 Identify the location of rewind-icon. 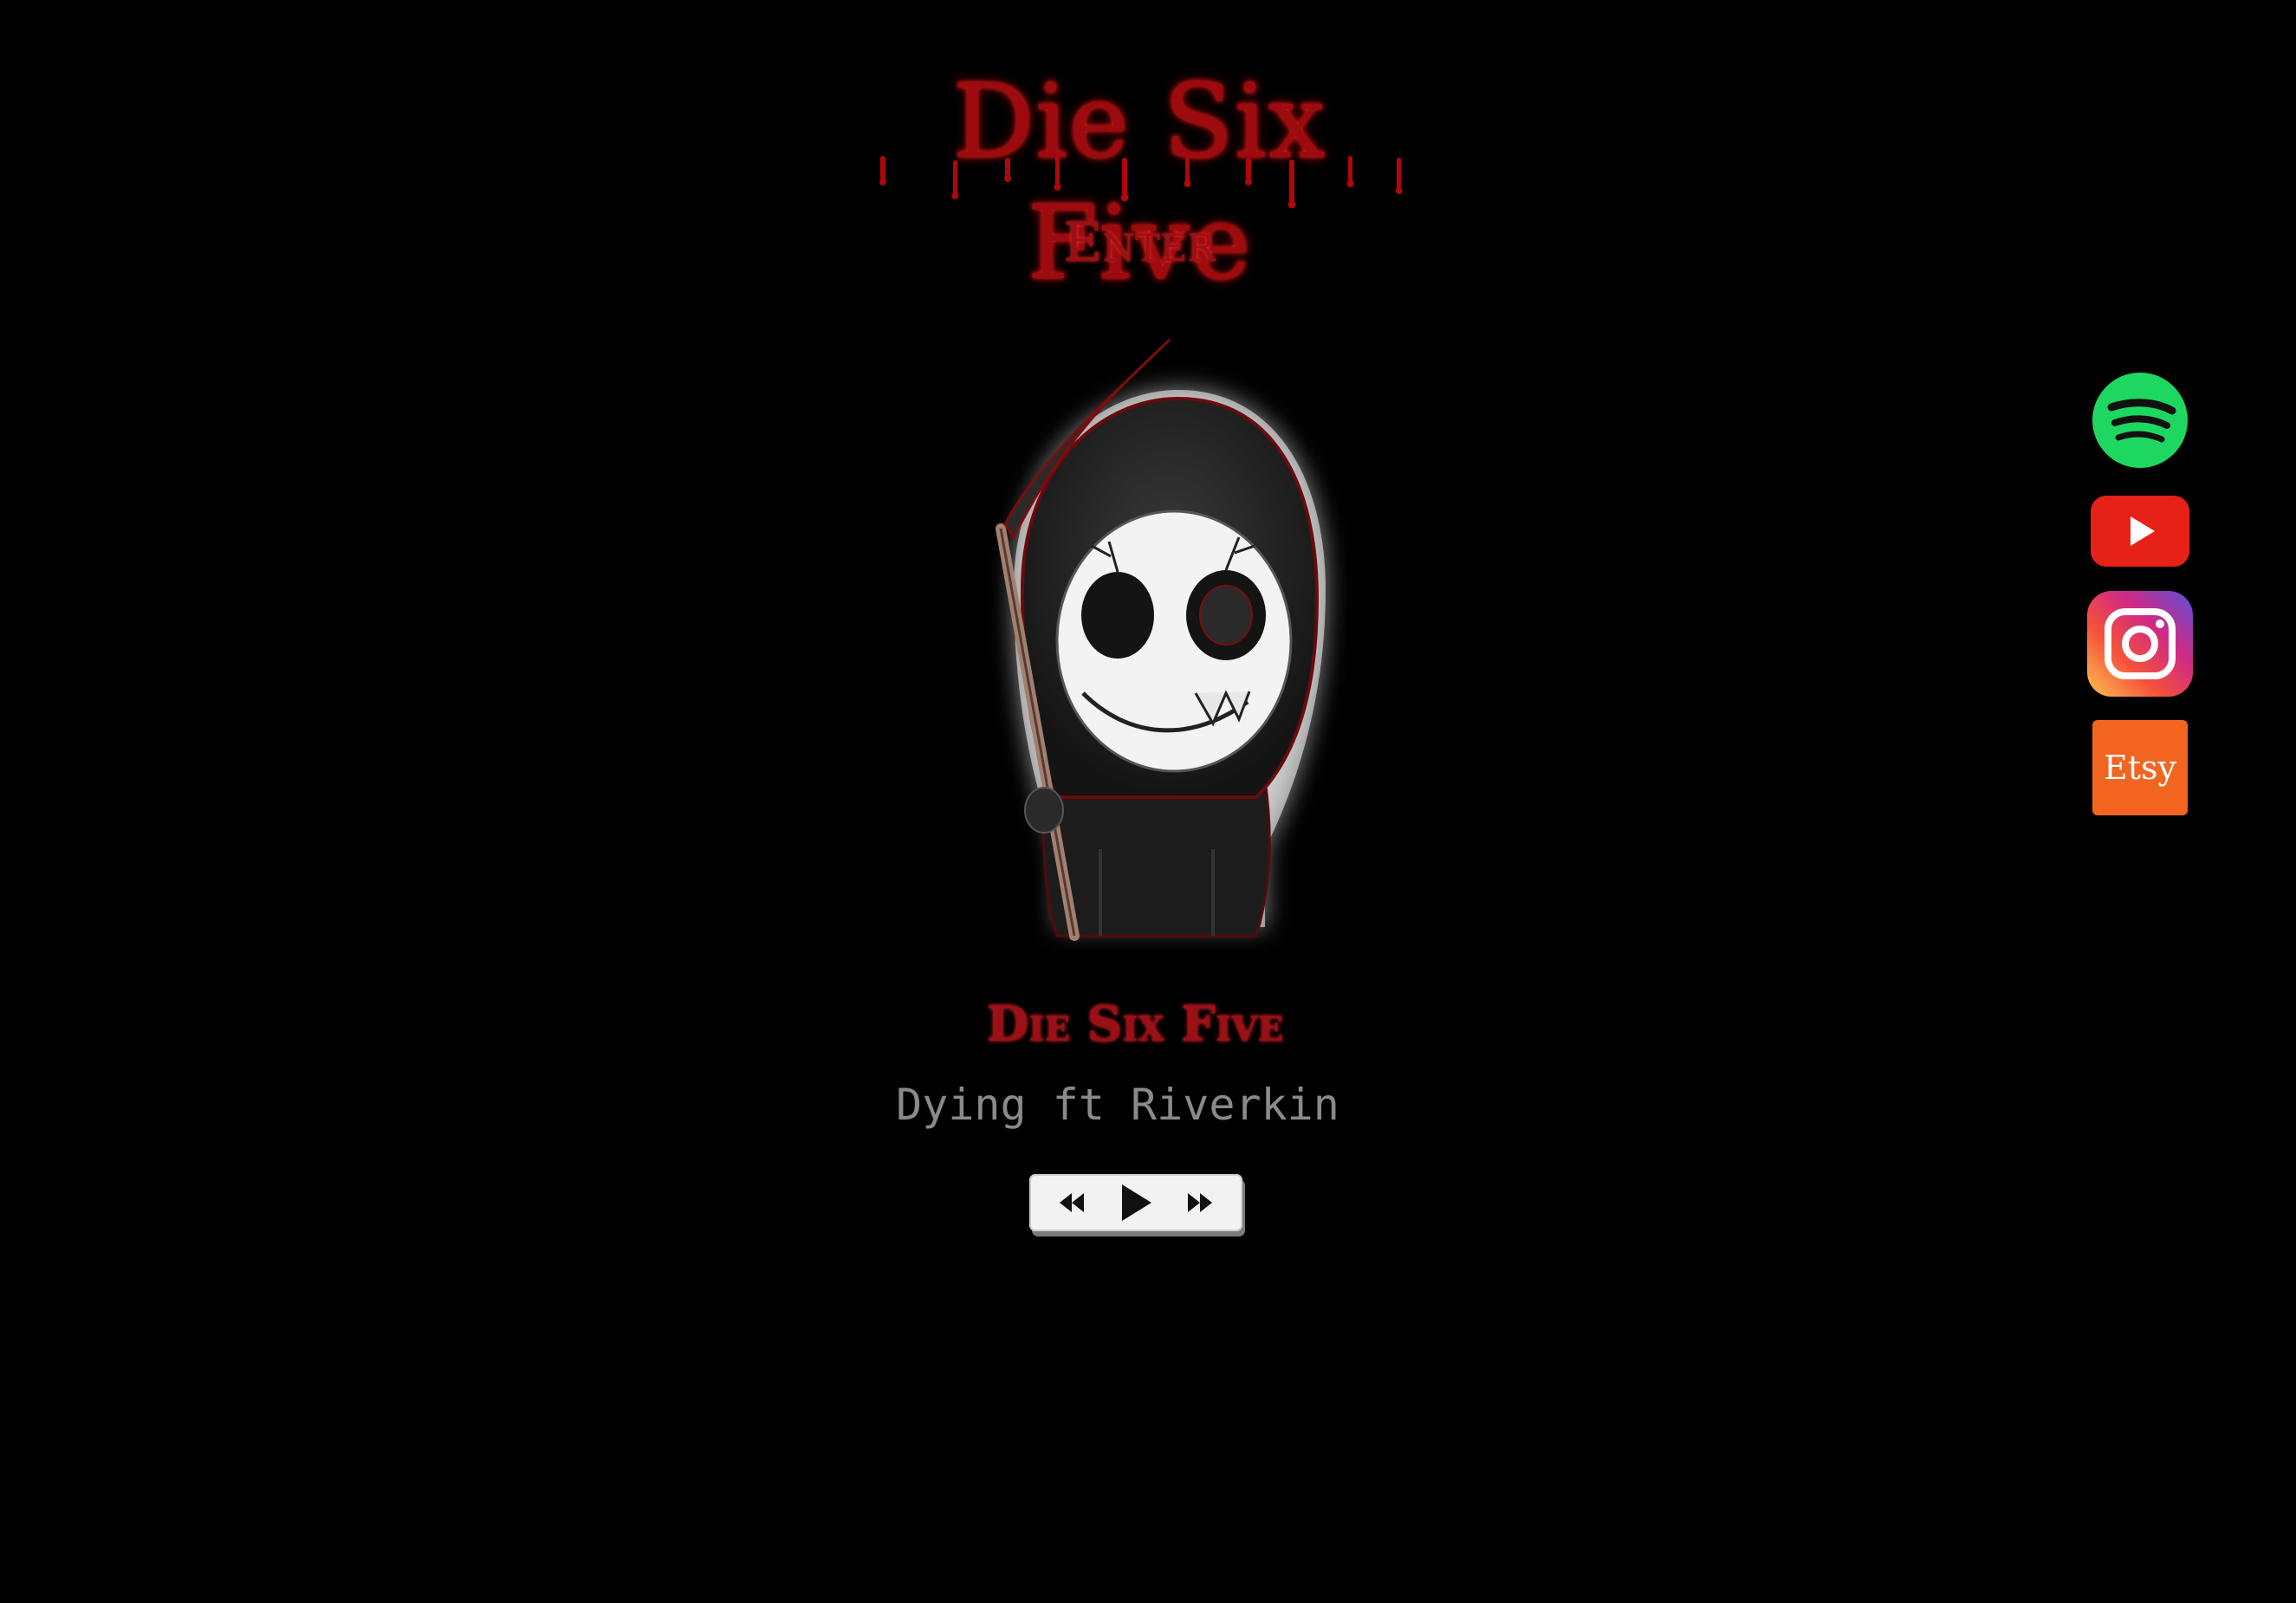
(1072, 1203).